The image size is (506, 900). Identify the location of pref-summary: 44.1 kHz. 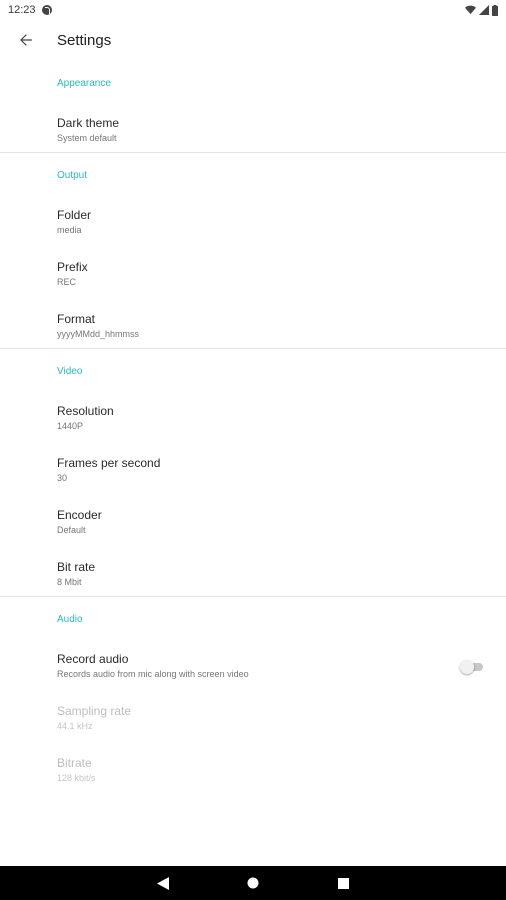
(75, 726).